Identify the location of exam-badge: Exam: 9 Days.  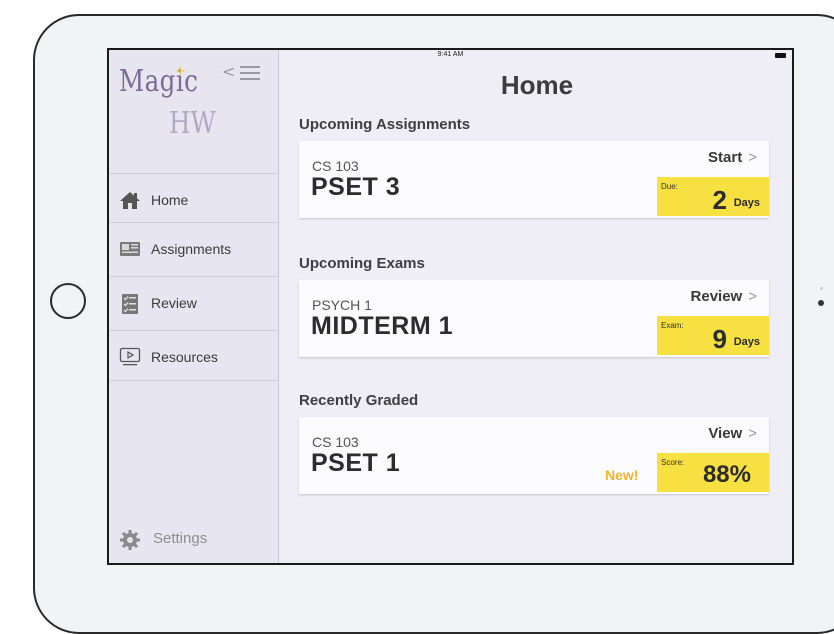
(713, 335).